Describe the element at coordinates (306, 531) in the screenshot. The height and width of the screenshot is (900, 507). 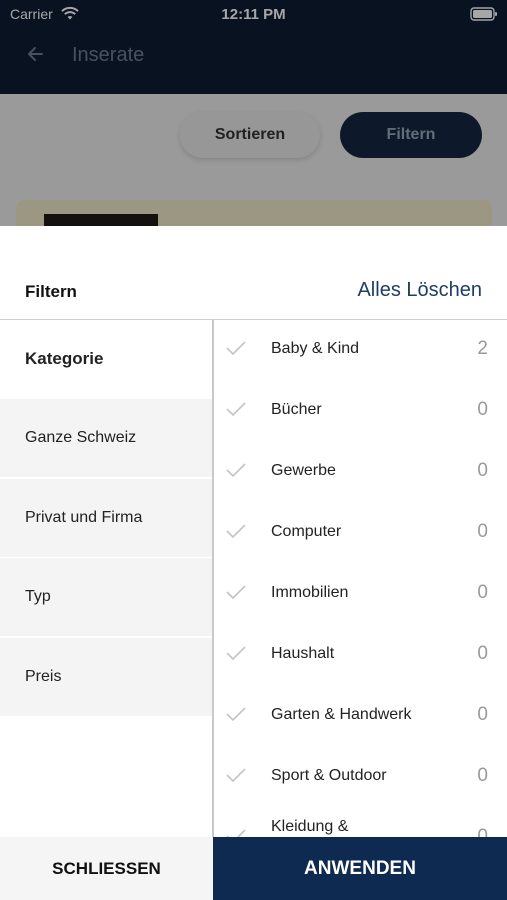
I see `category-label: Computer` at that location.